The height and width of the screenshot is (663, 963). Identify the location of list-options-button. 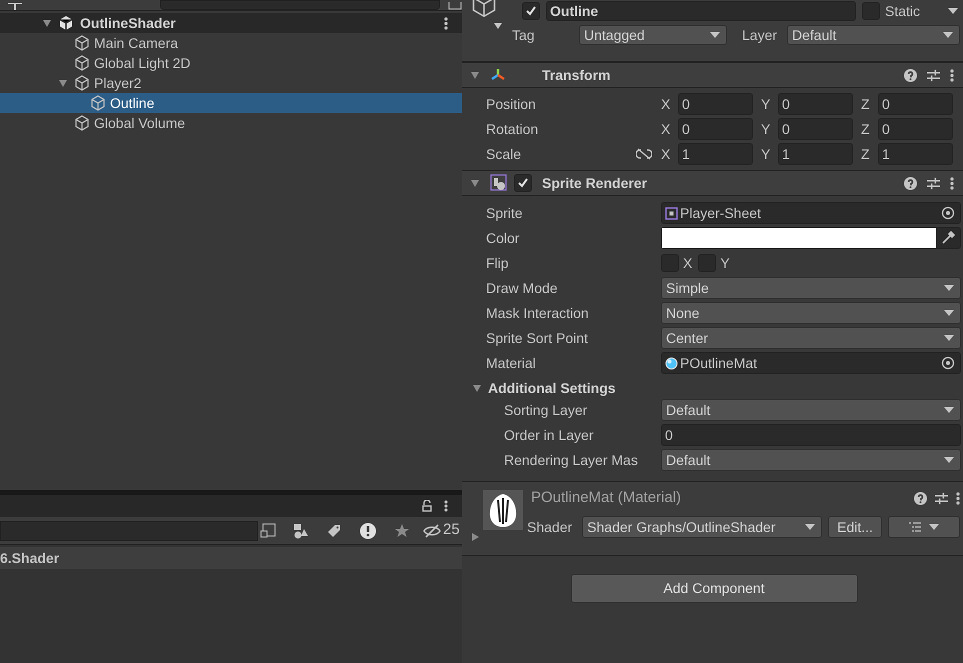
(924, 527).